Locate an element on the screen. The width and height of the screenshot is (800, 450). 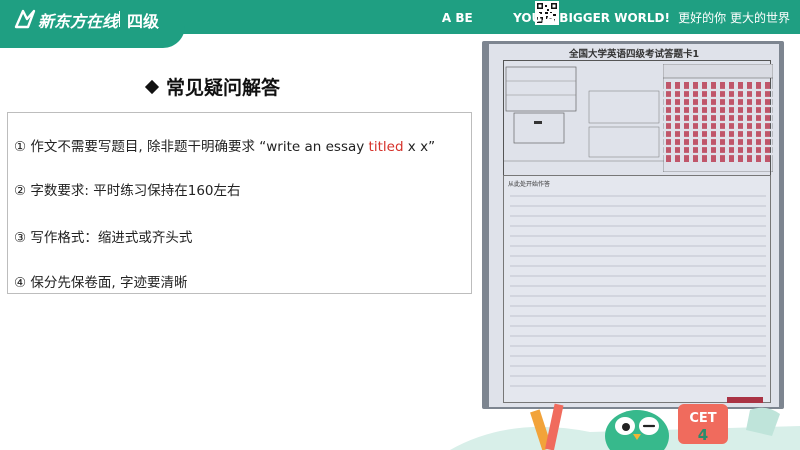
qa-item-4: ④ 保分先保卷面, 字迹要清晰 is located at coordinates (101, 283).